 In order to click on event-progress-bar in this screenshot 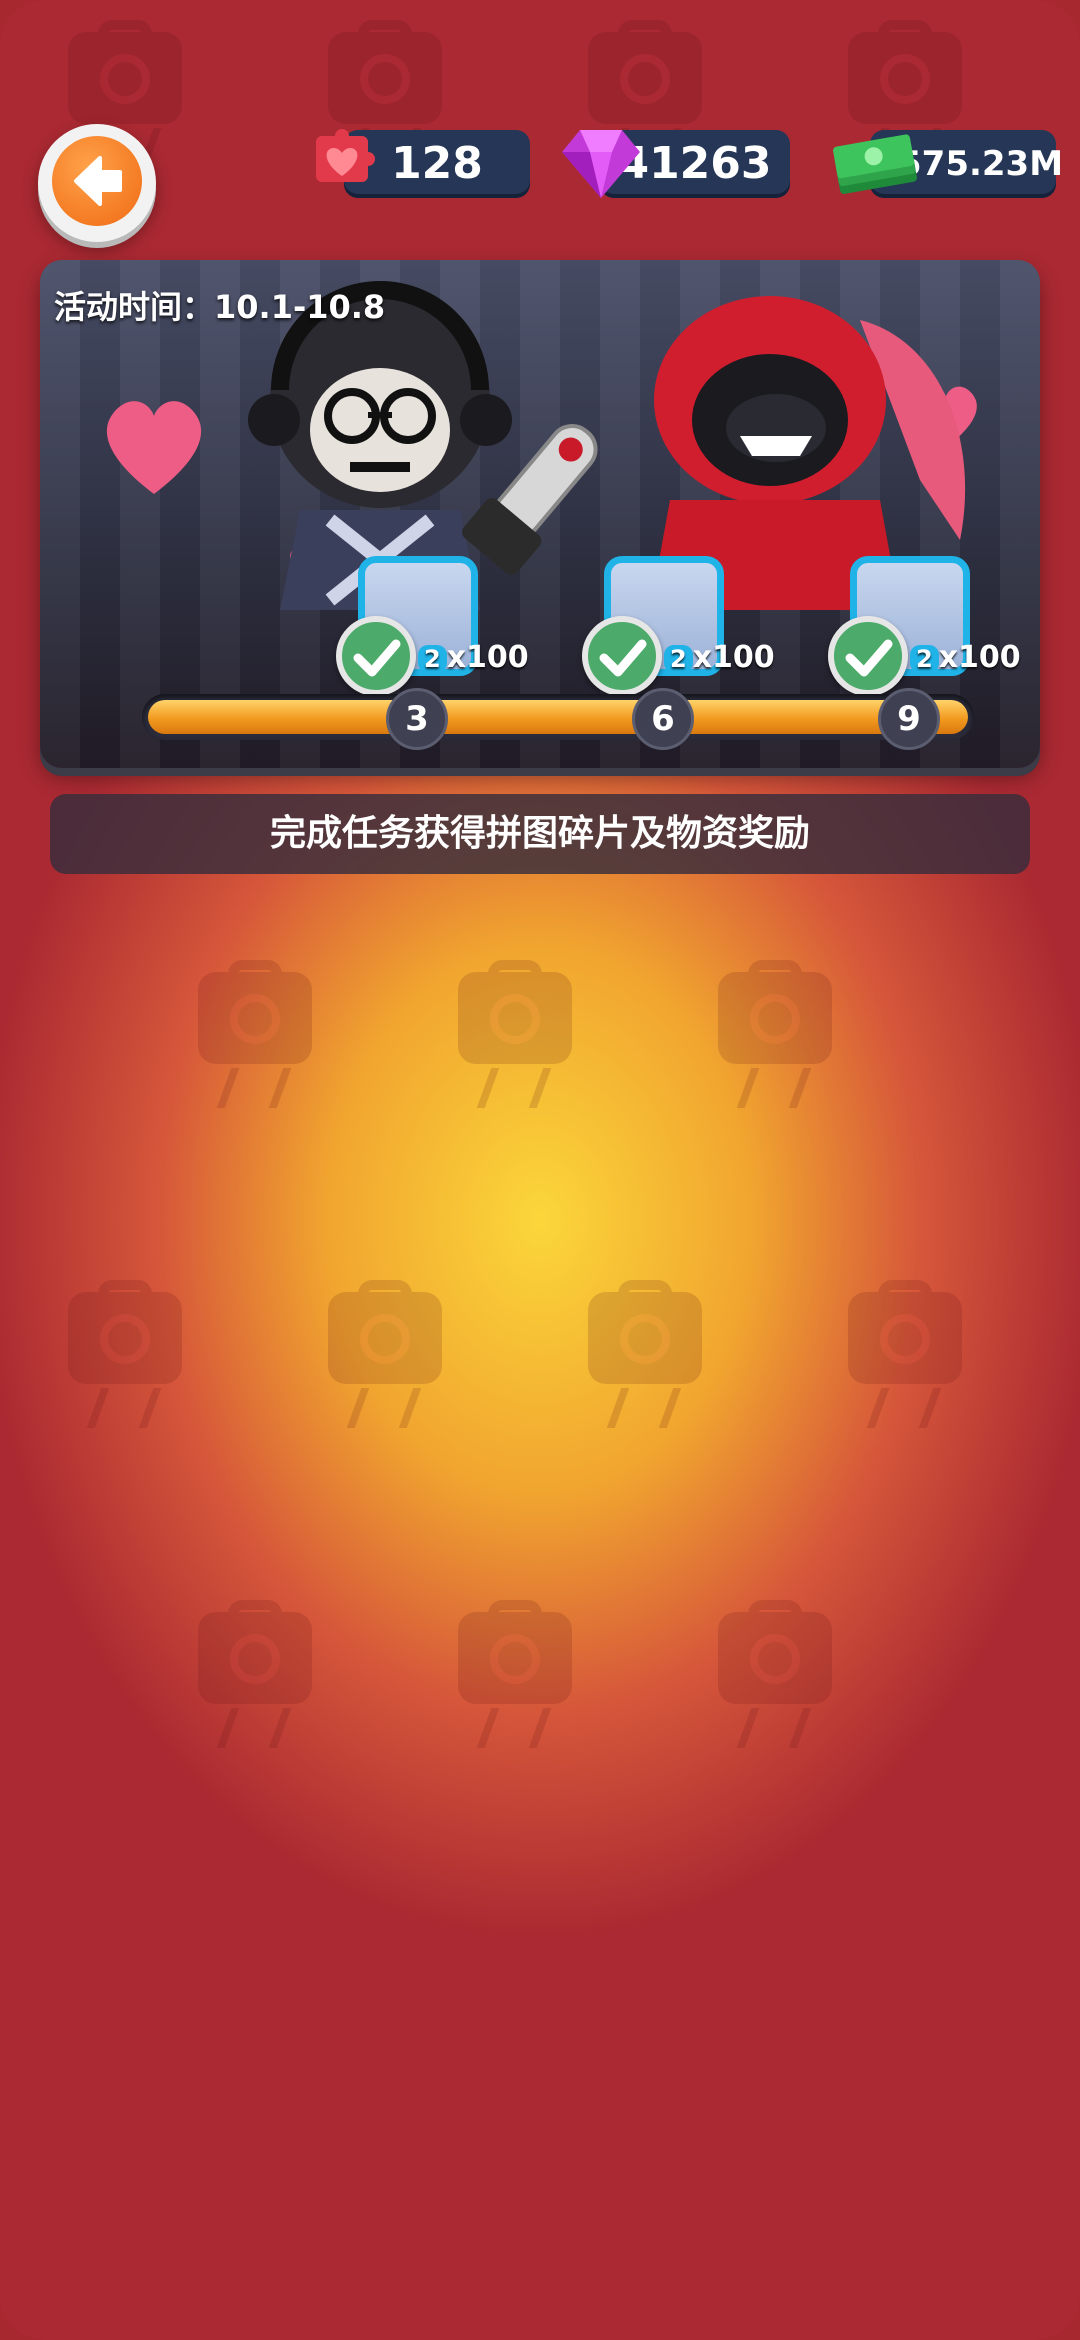, I will do `click(558, 717)`.